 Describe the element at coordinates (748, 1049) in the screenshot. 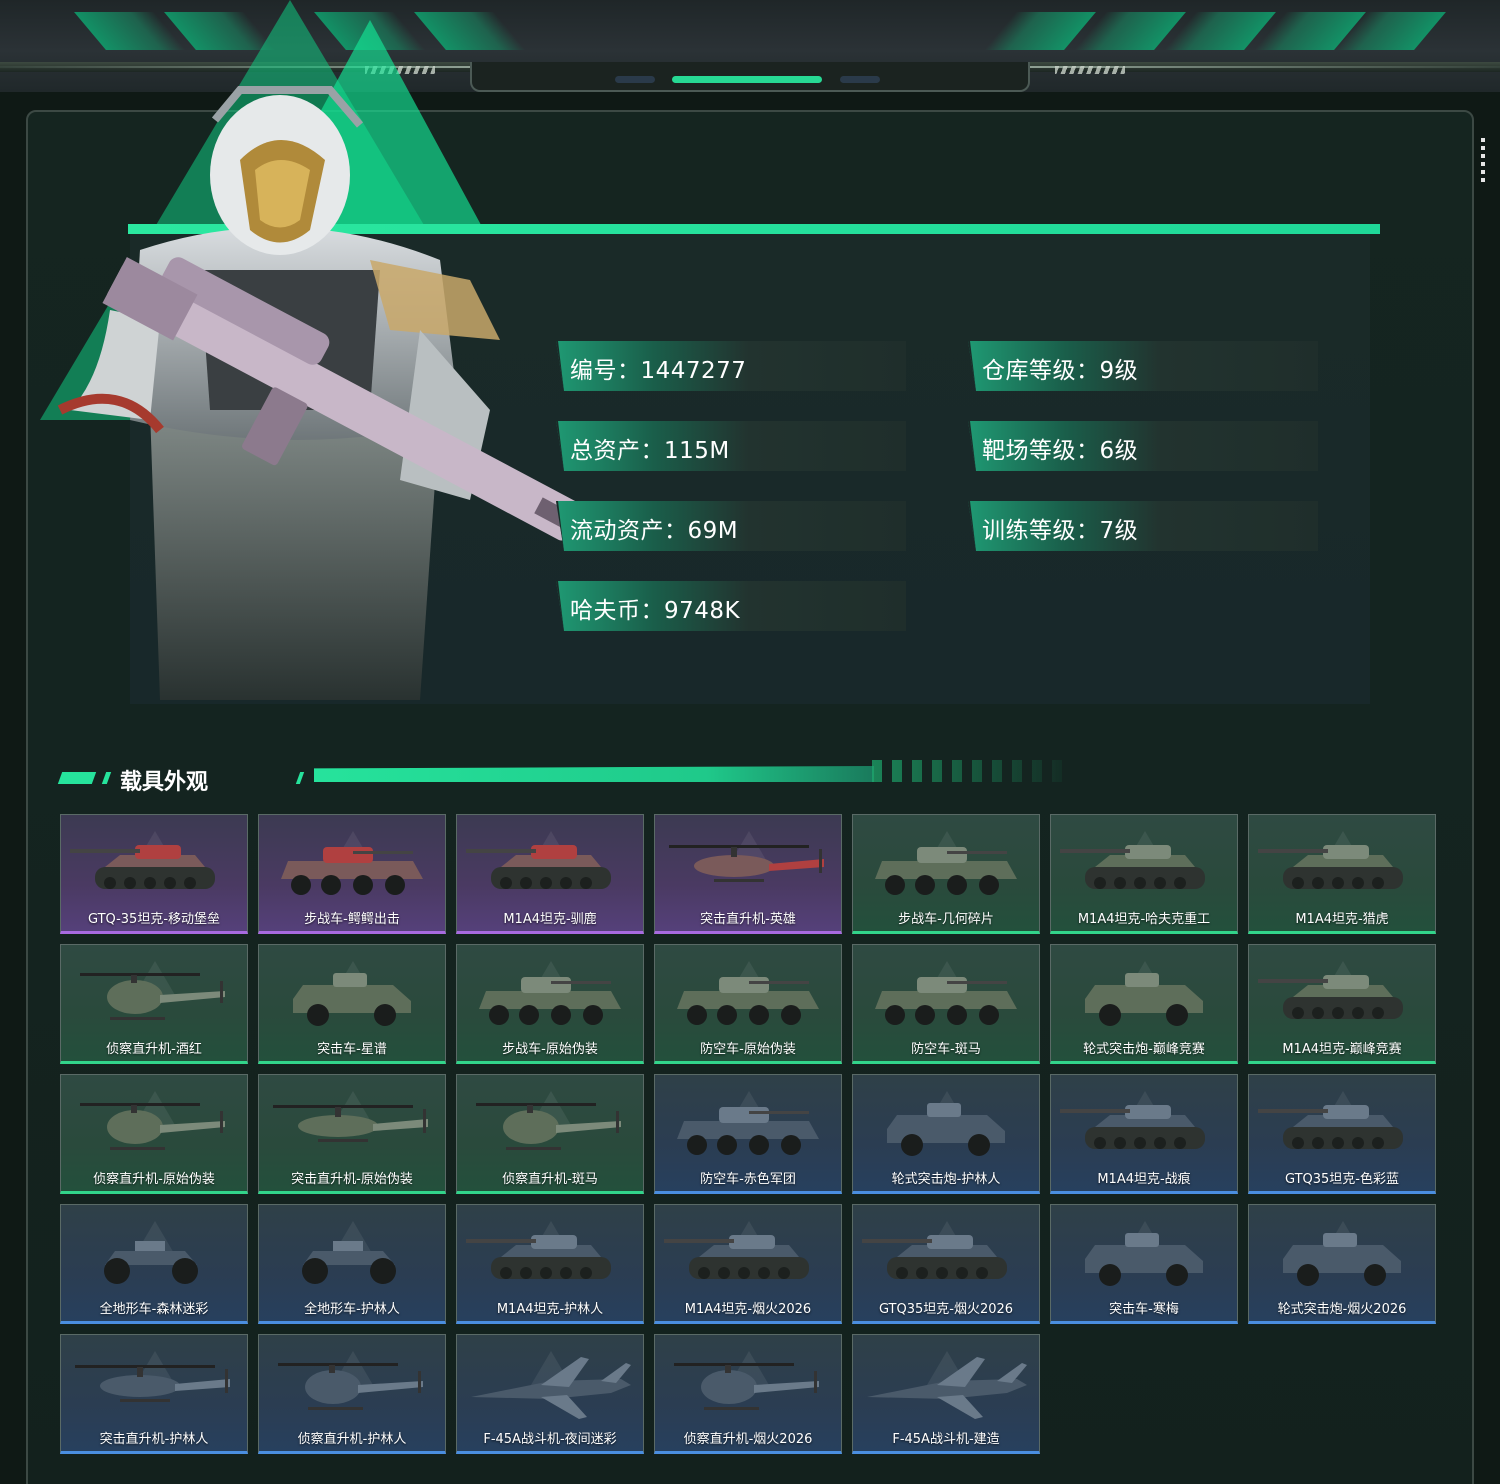

I see `vehicle-skin-name: 防空车-原始伪装` at that location.